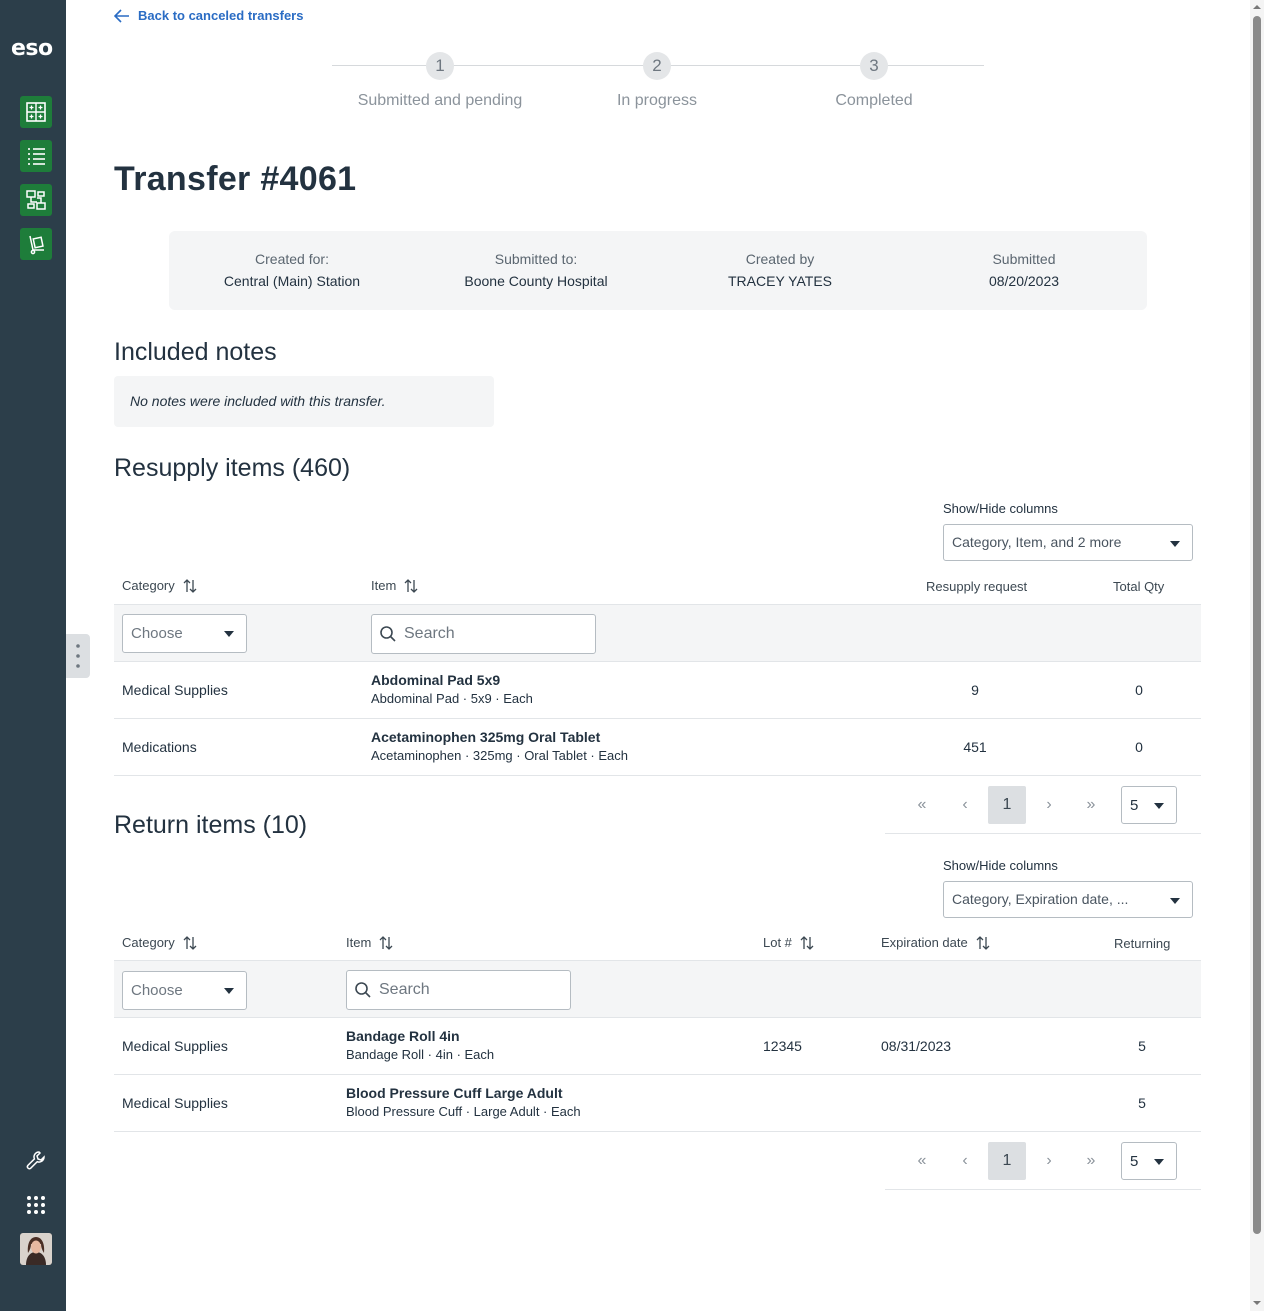 The image size is (1264, 1311). What do you see at coordinates (1257, 625) in the screenshot?
I see `scroll-thumb` at bounding box center [1257, 625].